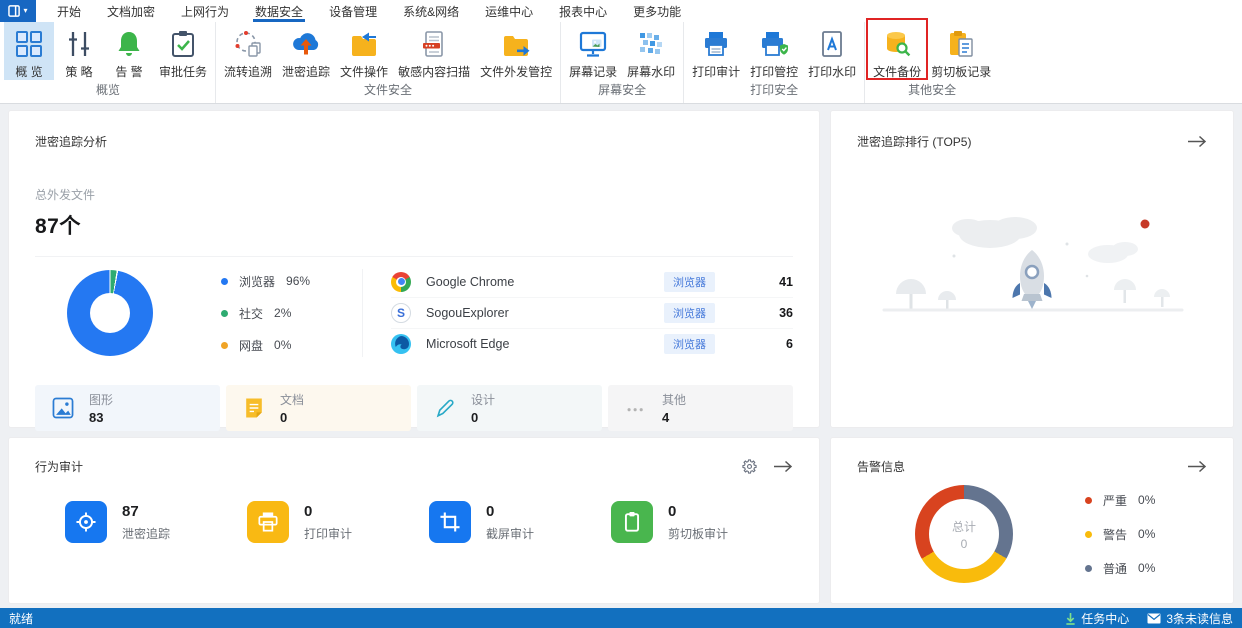  Describe the element at coordinates (58, 226) in the screenshot. I see `total-files-value: 87个` at that location.